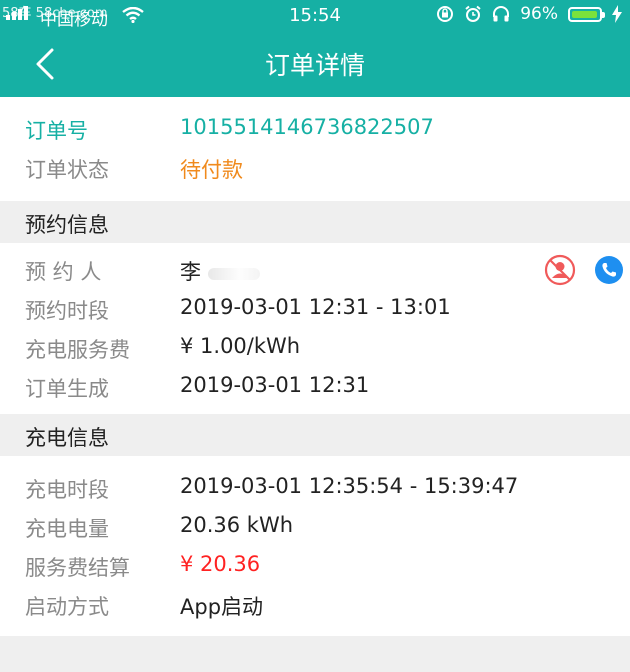 The height and width of the screenshot is (672, 630). I want to click on phone-icon, so click(609, 270).